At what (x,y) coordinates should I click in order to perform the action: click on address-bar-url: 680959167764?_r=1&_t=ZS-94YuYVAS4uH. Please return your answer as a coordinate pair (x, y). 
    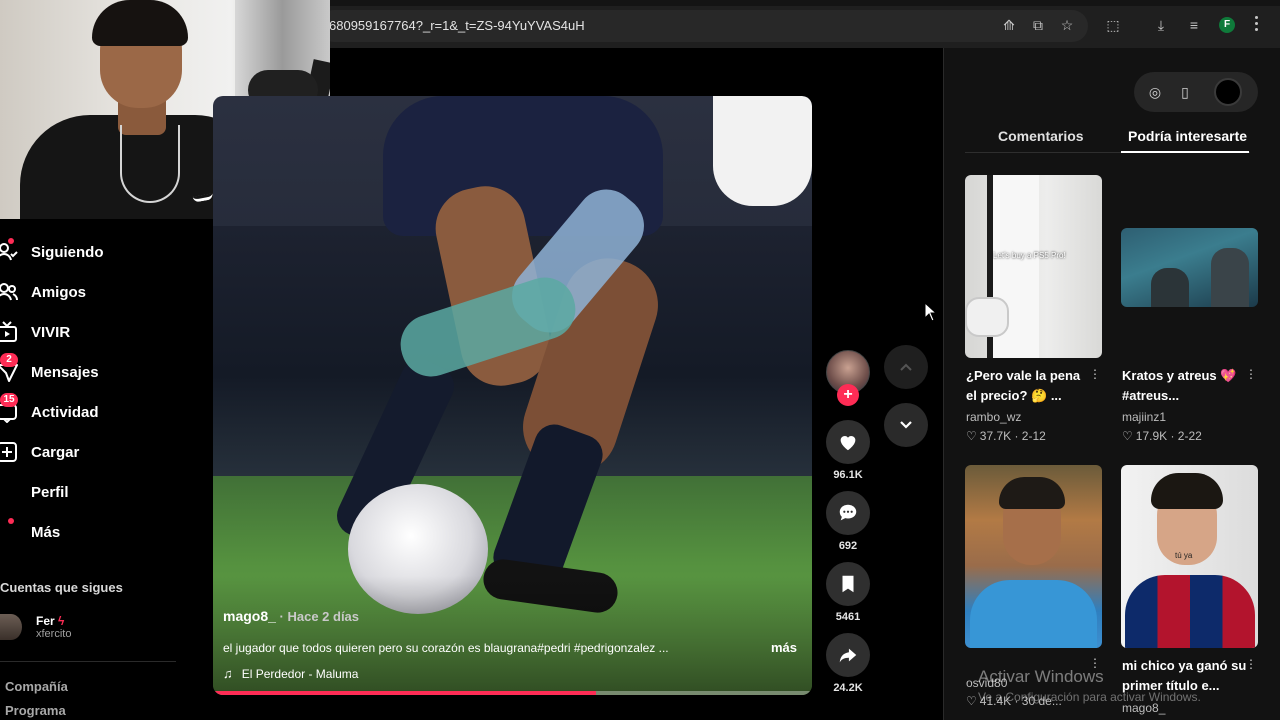
    Looking at the image, I should click on (457, 25).